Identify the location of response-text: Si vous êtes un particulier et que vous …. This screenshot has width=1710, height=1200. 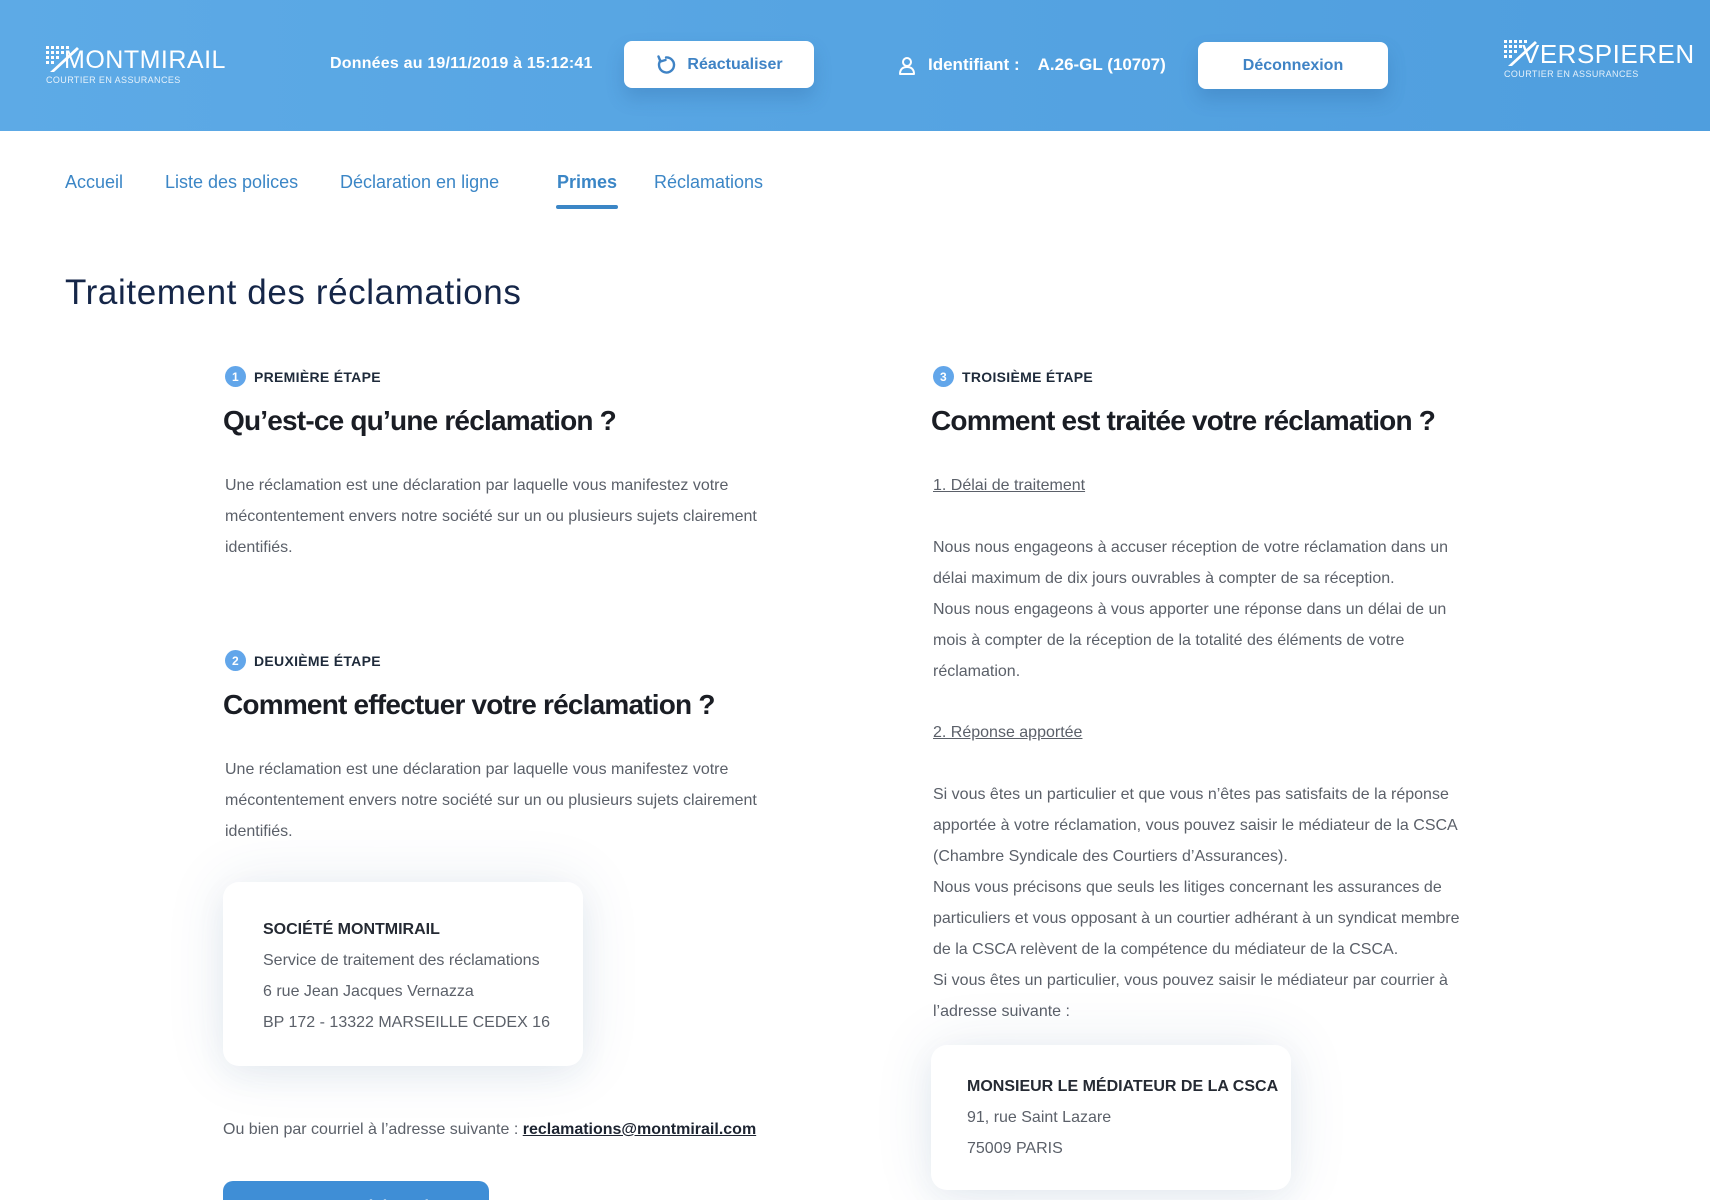
(1223, 903).